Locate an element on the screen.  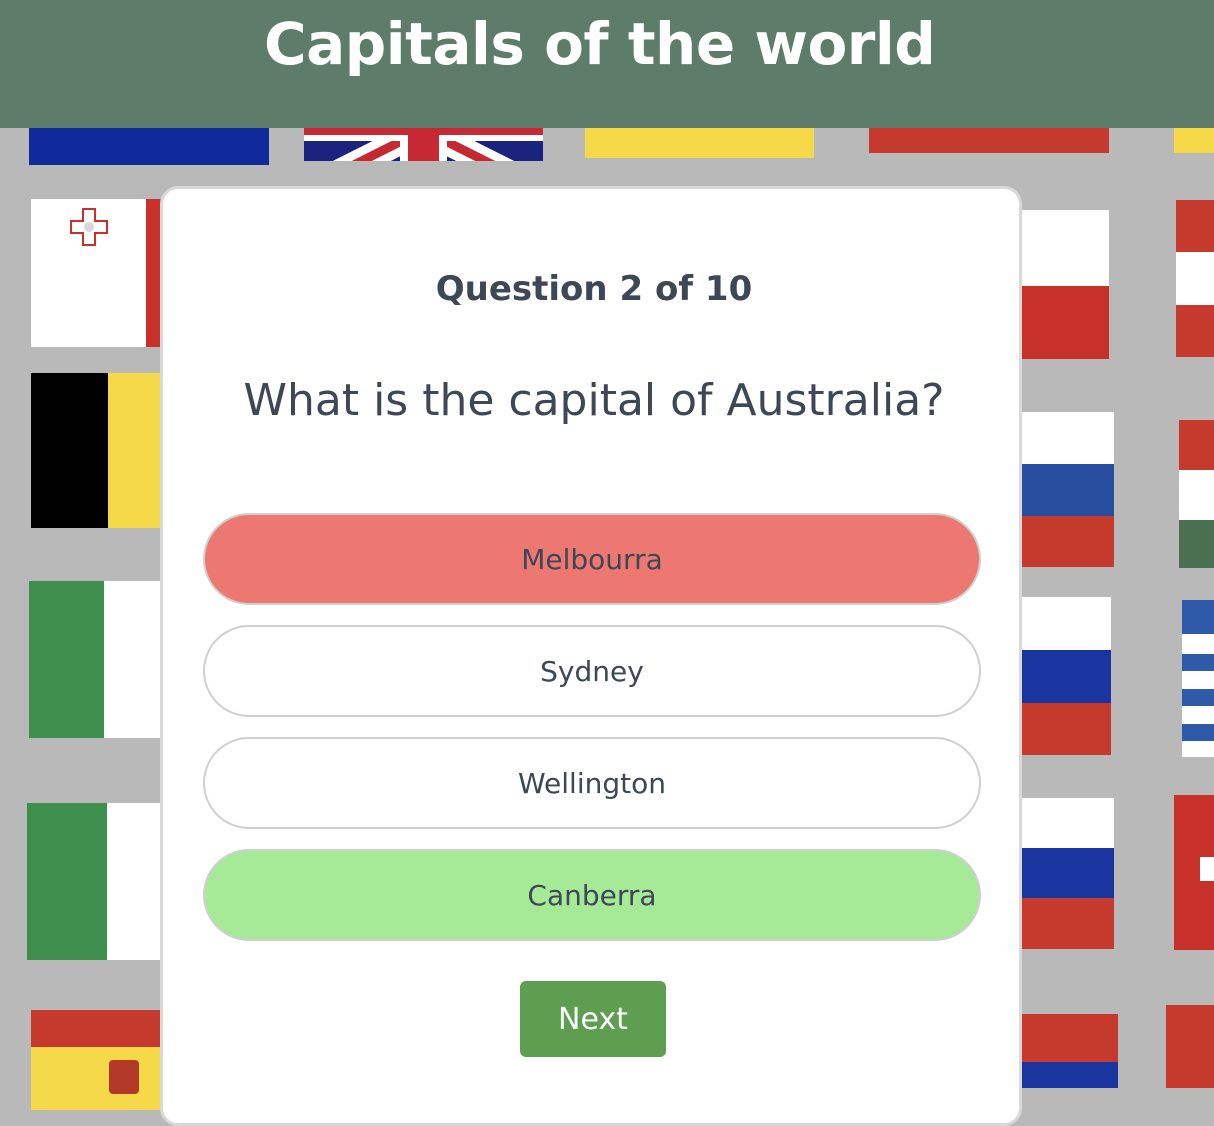
flag-austria-icon is located at coordinates (1195, 278).